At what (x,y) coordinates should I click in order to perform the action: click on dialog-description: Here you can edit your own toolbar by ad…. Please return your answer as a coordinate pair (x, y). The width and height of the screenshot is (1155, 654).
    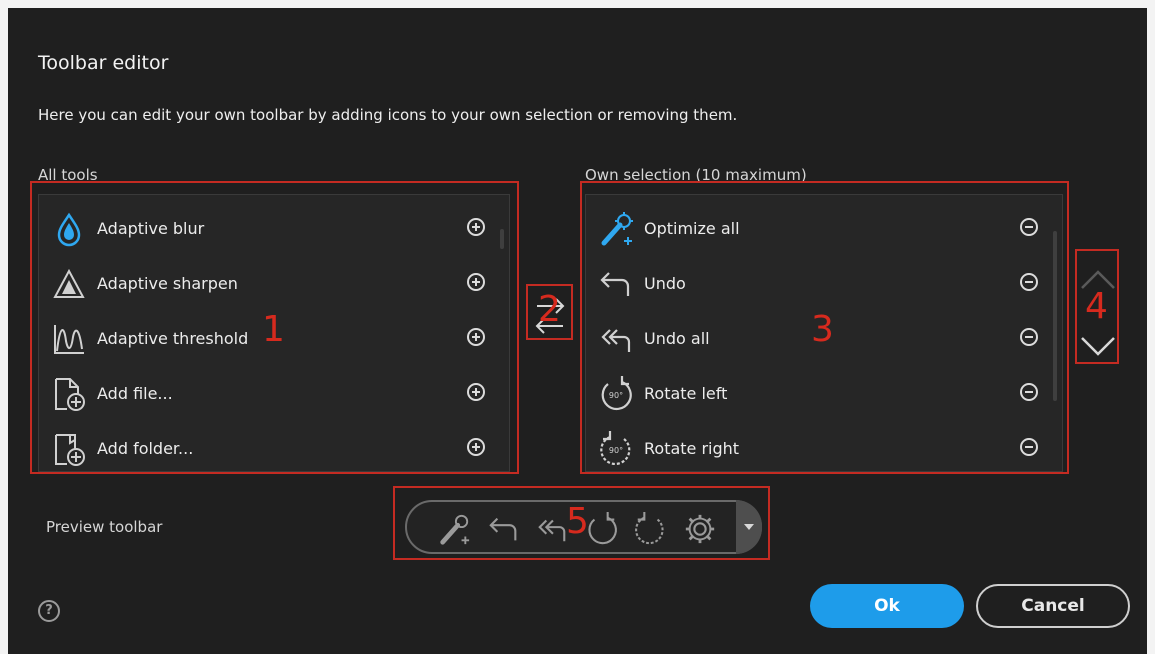
    Looking at the image, I should click on (388, 115).